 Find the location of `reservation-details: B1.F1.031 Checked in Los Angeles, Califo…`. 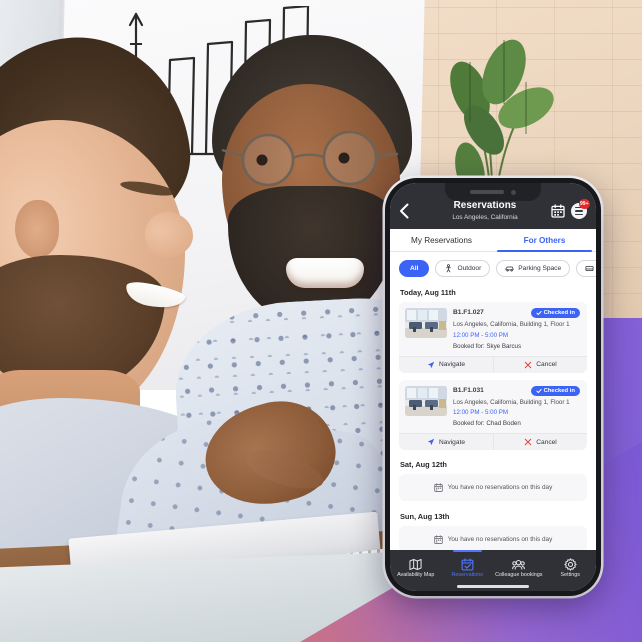

reservation-details: B1.F1.031 Checked in Los Angeles, Califo… is located at coordinates (516, 406).